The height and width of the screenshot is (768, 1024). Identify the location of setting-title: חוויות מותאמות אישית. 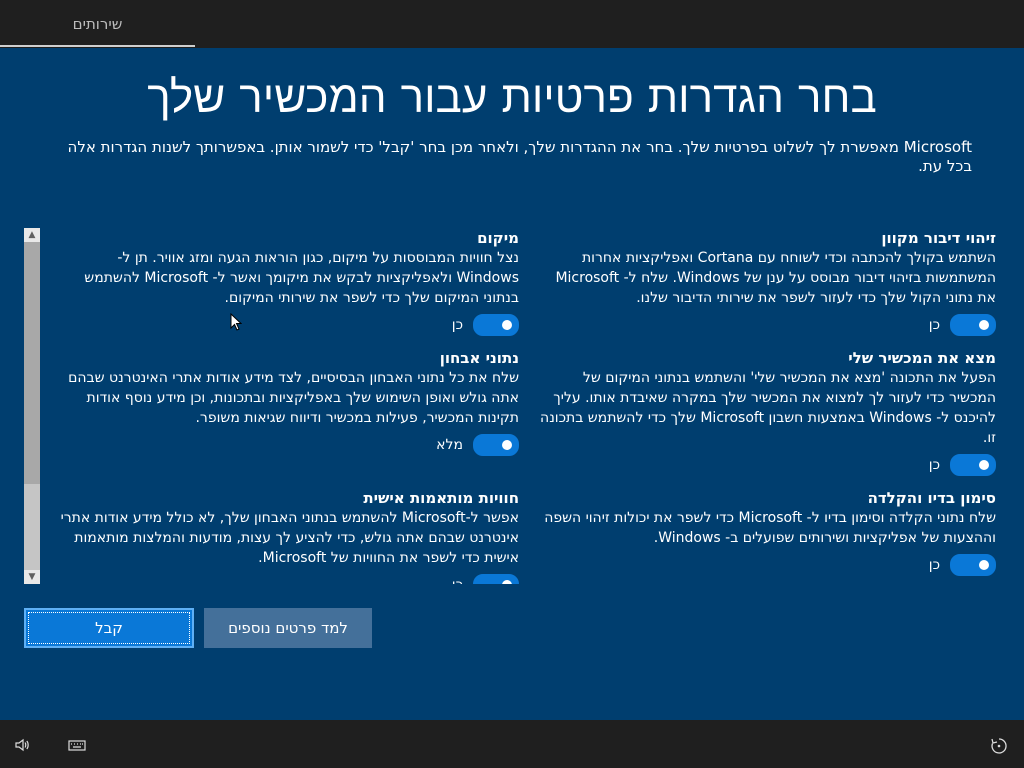
(441, 498).